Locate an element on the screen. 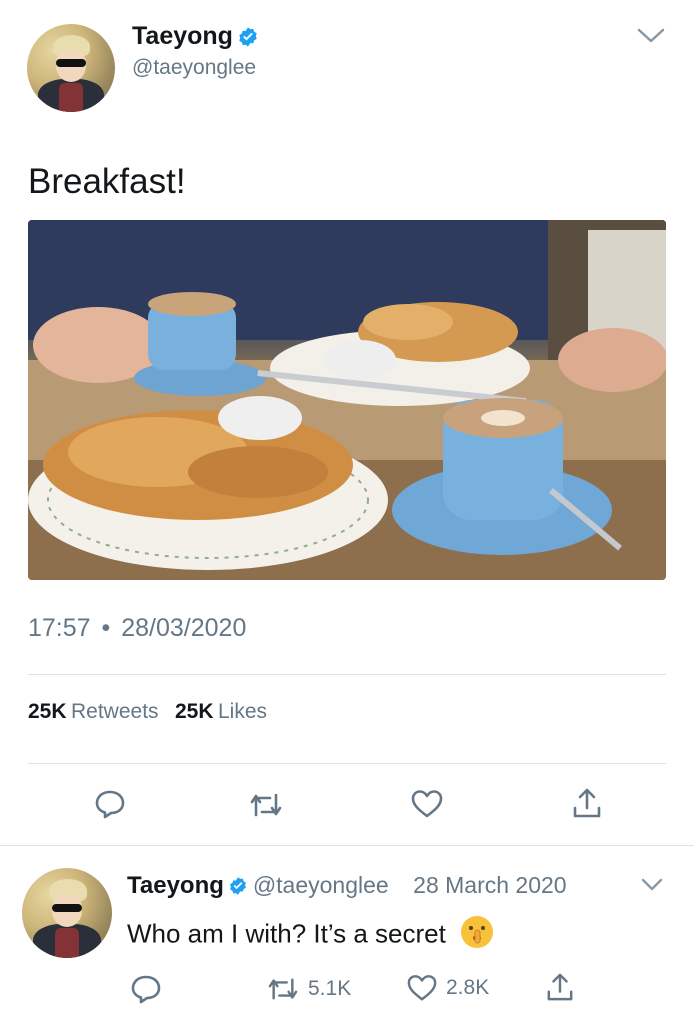 This screenshot has height=1024, width=694. reply-like-button: 2.8K is located at coordinates (447, 988).